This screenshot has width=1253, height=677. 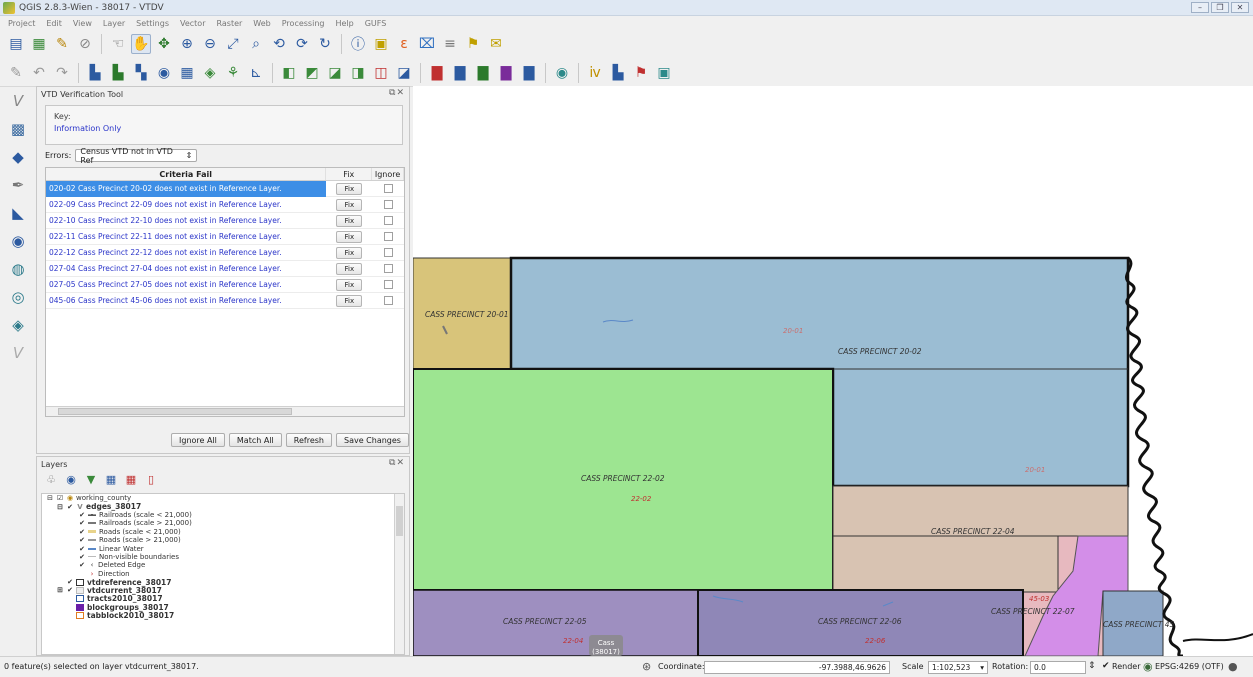 I want to click on add-wms-layer-icon: ◍, so click(x=18, y=269).